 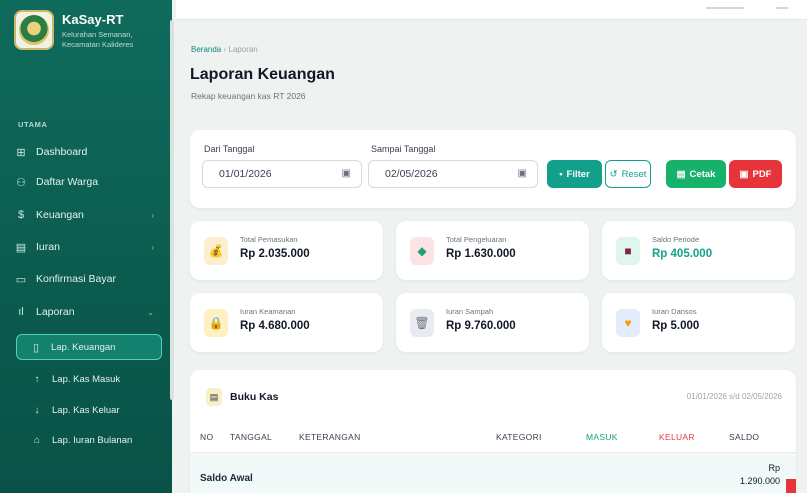 What do you see at coordinates (561, 174) in the screenshot?
I see `filter-icon: •` at bounding box center [561, 174].